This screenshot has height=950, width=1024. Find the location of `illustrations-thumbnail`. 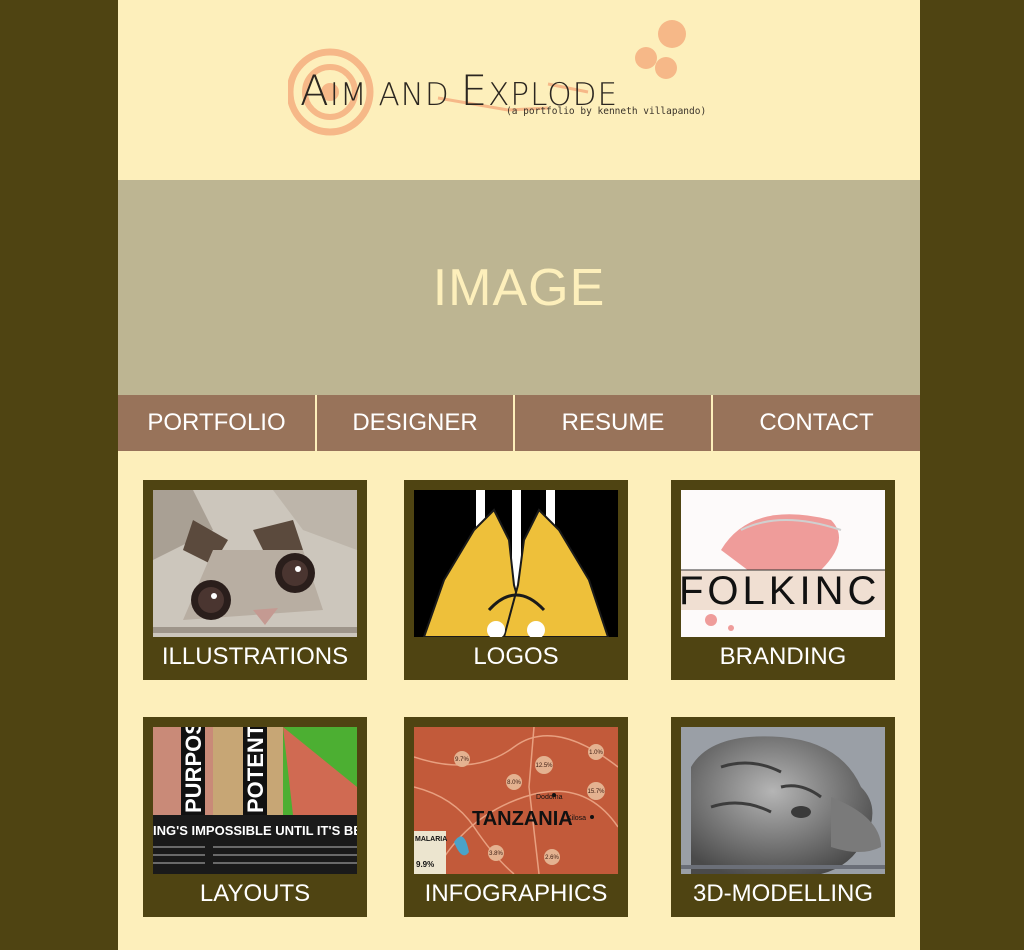

illustrations-thumbnail is located at coordinates (255, 563).